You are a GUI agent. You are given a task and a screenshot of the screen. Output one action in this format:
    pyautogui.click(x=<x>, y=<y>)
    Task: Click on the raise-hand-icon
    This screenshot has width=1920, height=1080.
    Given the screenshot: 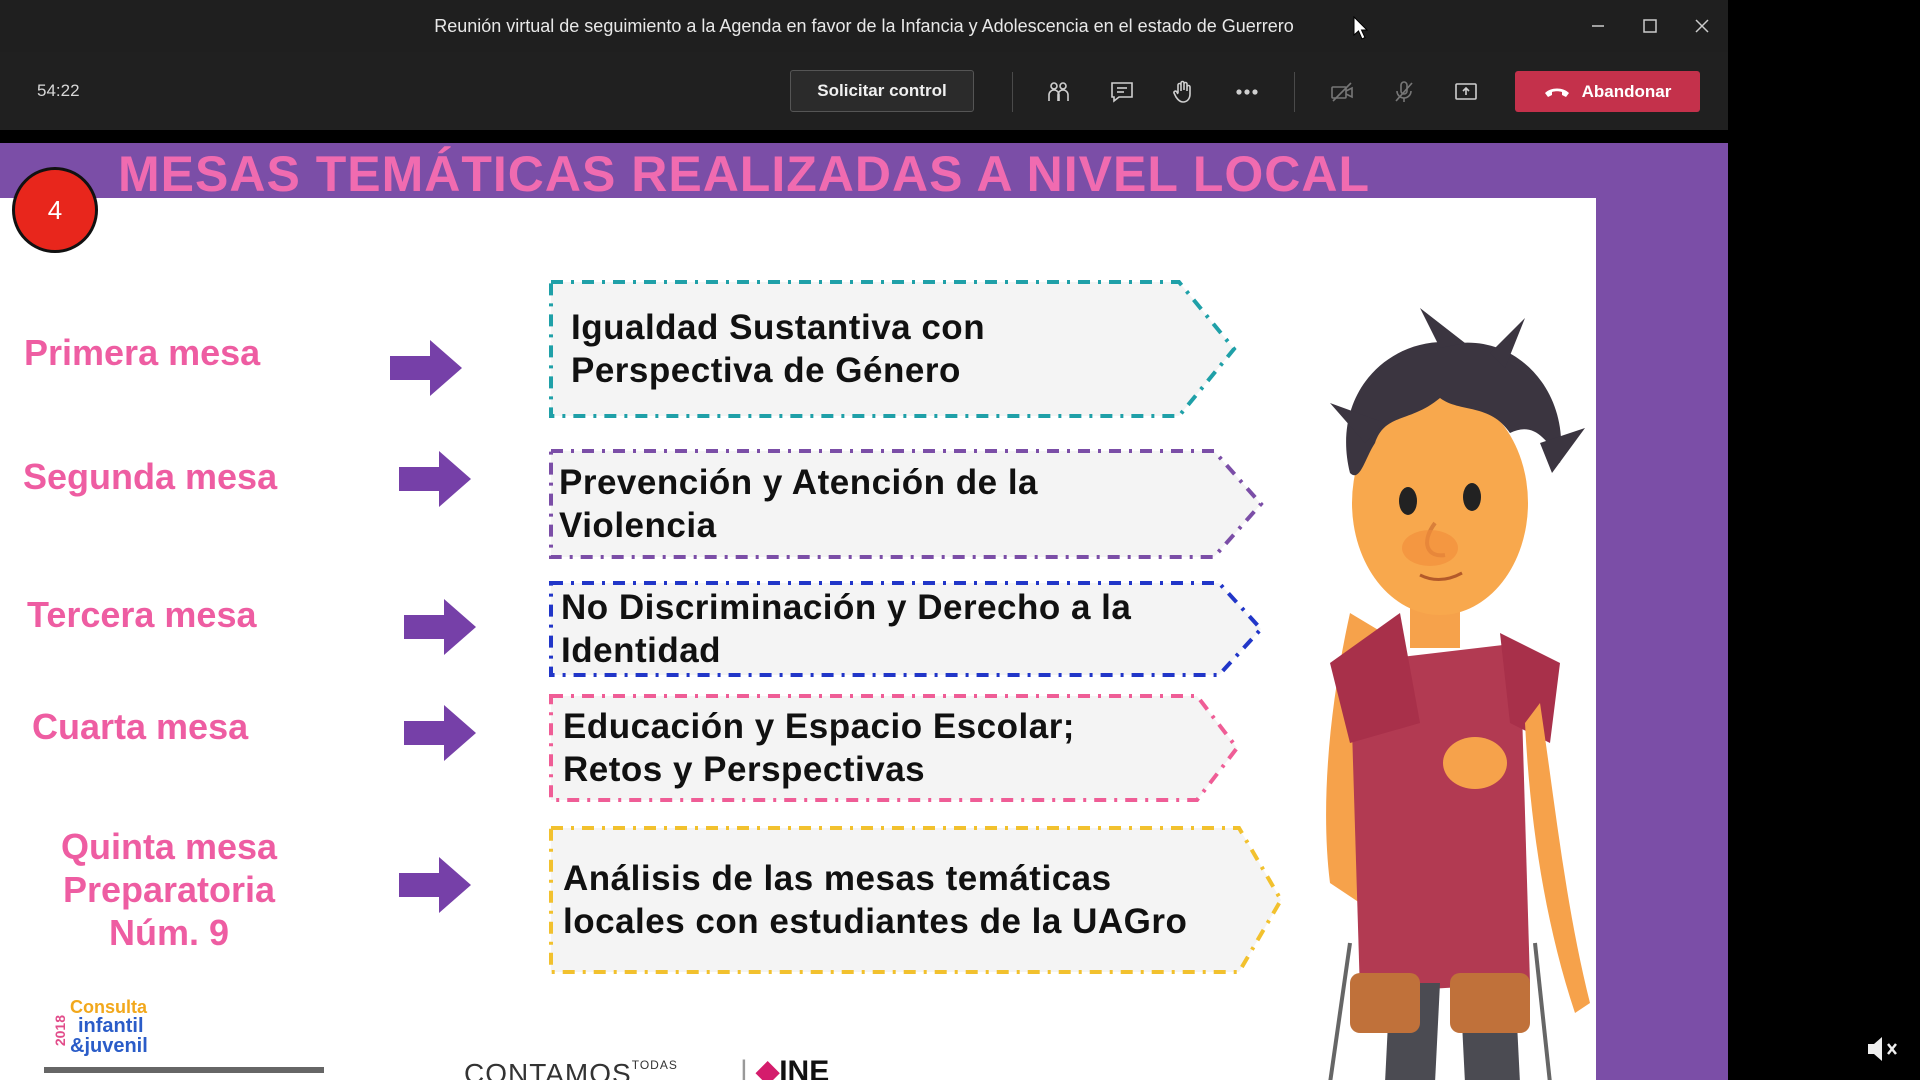 What is the action you would take?
    pyautogui.click(x=1182, y=91)
    